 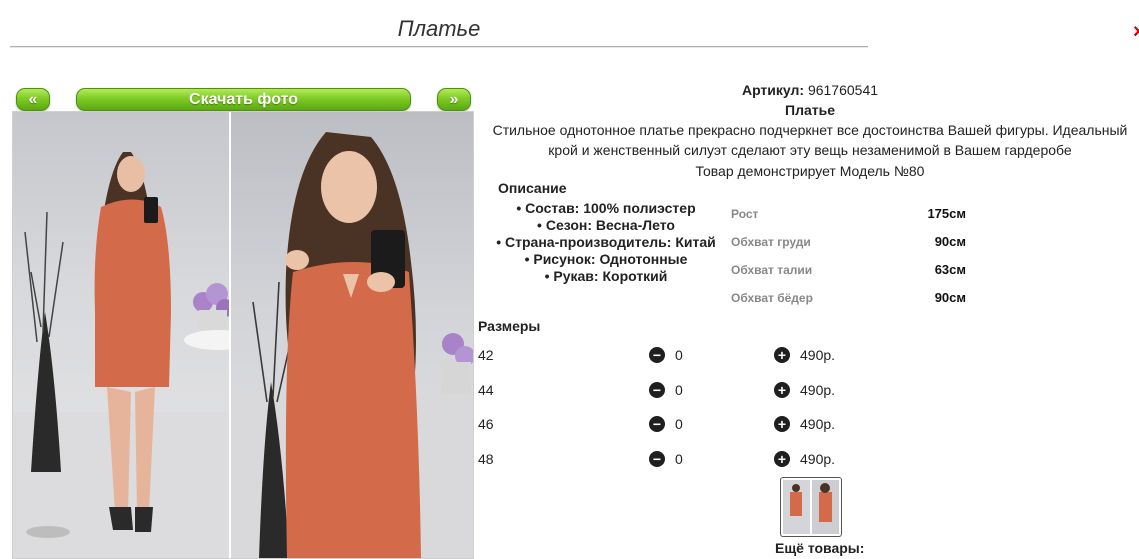 I want to click on measurement-value-bust: 90см, so click(x=950, y=241).